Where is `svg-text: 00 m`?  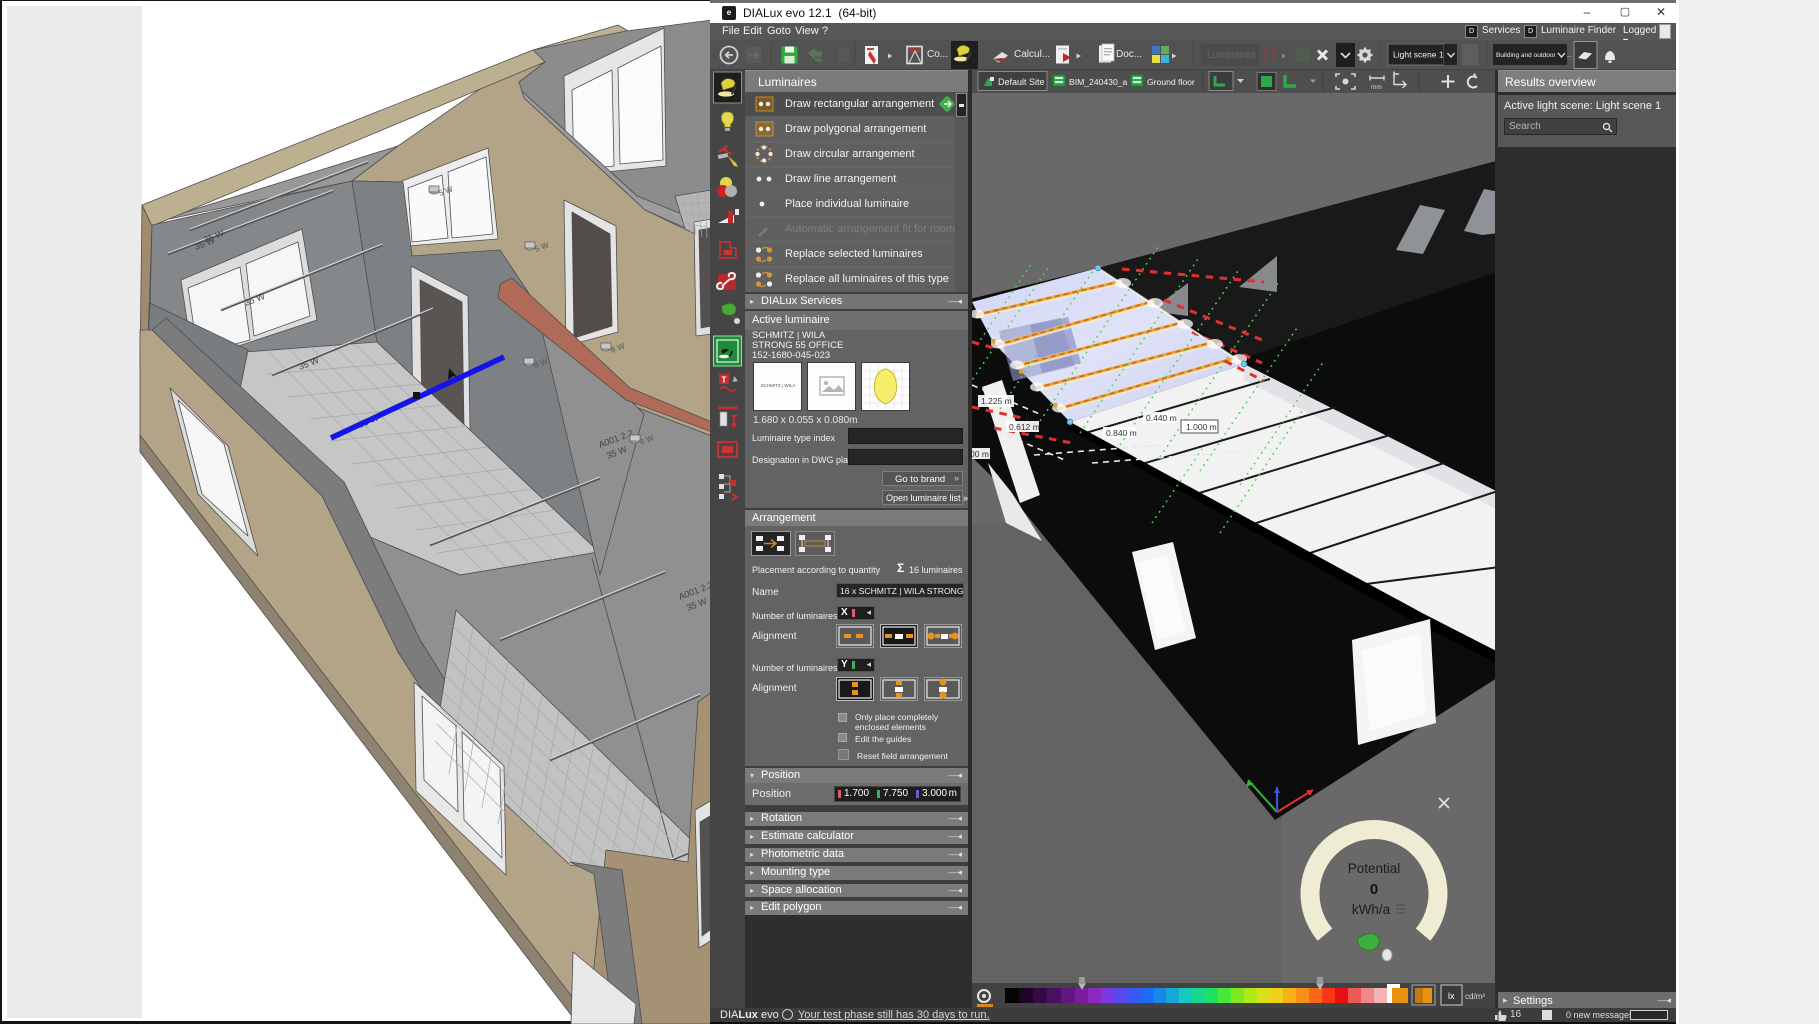
svg-text: 00 m is located at coordinates (980, 454).